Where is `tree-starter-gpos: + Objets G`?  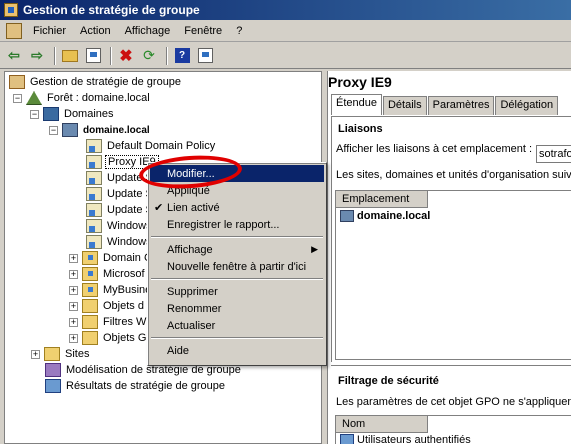 tree-starter-gpos: + Objets G is located at coordinates (108, 338).